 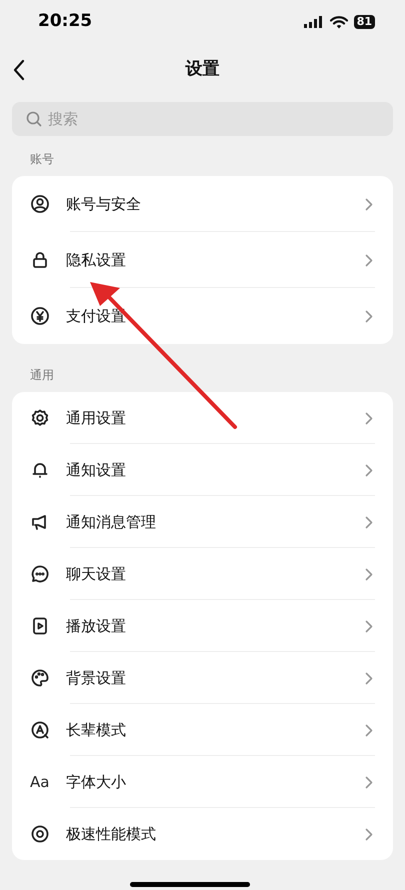 I want to click on search-icon, so click(x=34, y=119).